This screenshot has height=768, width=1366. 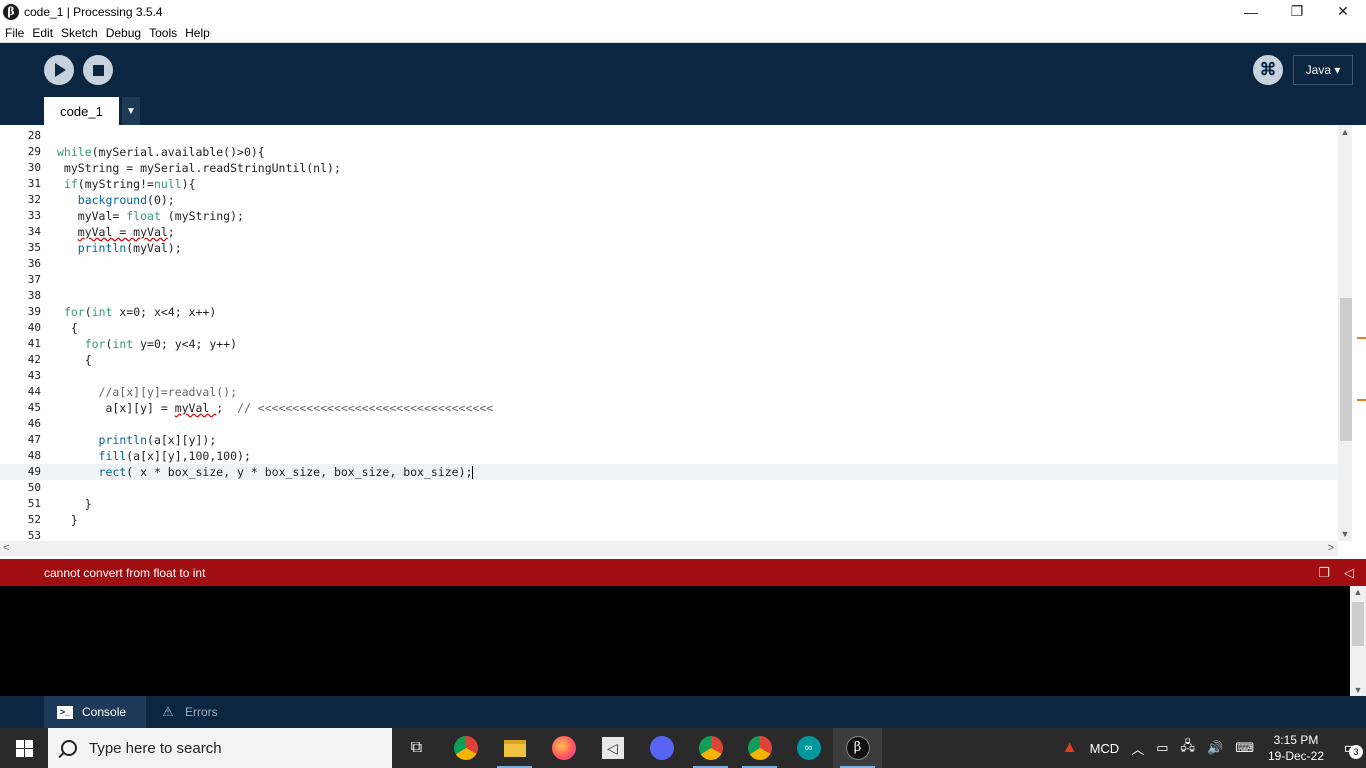 I want to click on code-text: if(myString!=null){, so click(x=126, y=184).